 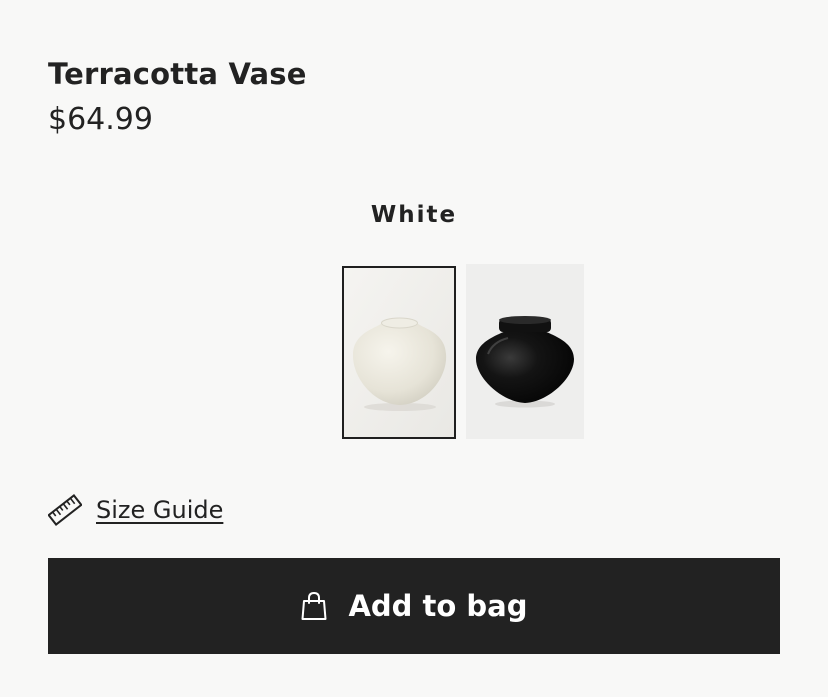 What do you see at coordinates (100, 119) in the screenshot?
I see `product-price: $64.99` at bounding box center [100, 119].